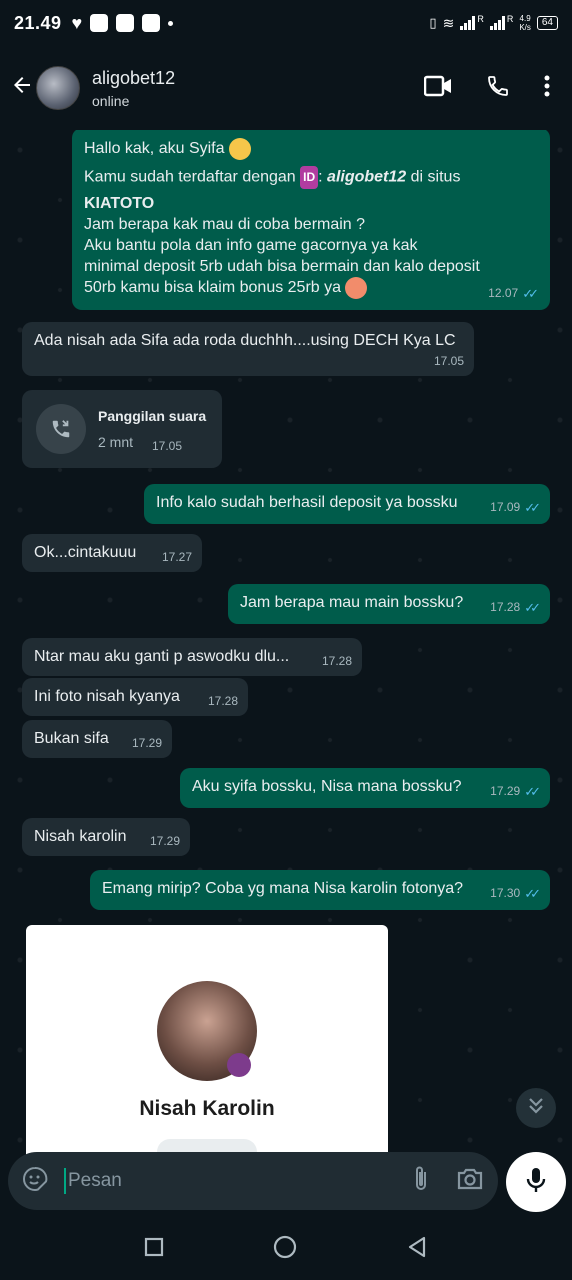 The image size is (572, 1280). I want to click on message-incoming: Ini foto nisah kyanya 17.28, so click(135, 697).